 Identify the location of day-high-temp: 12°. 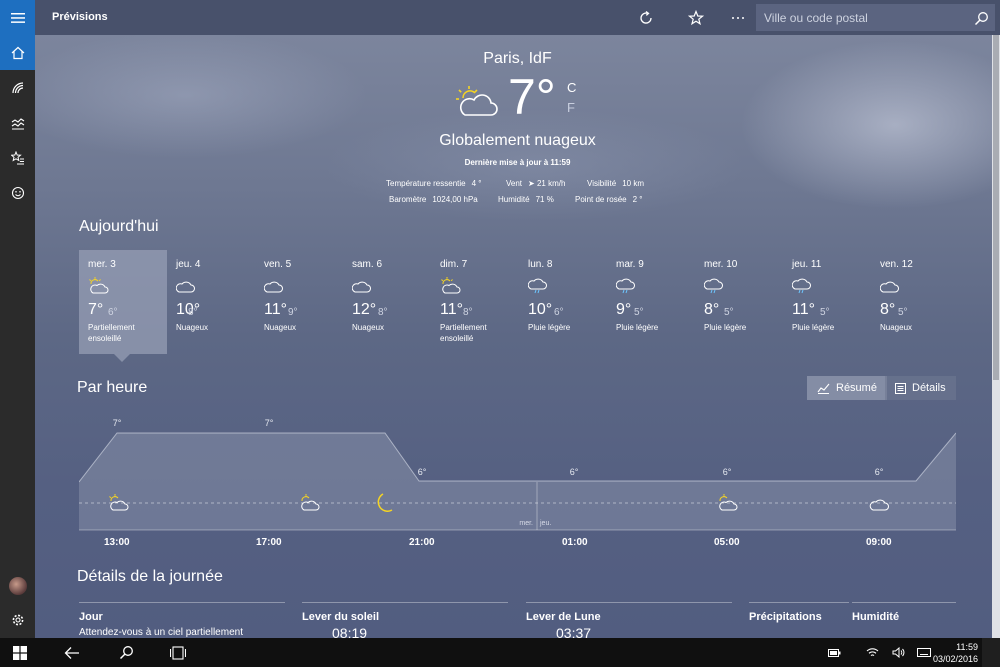
(364, 309).